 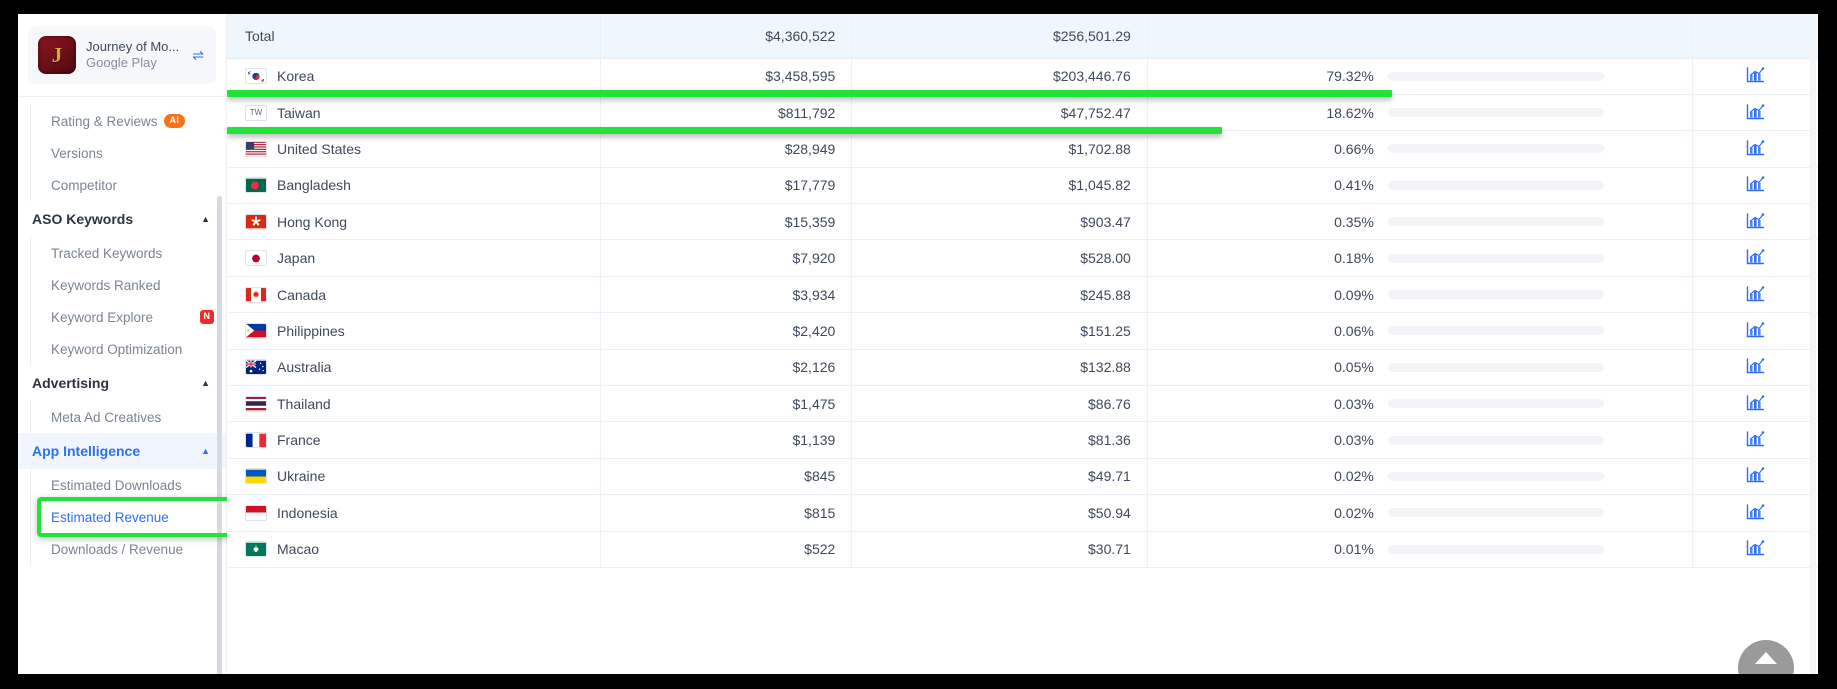 I want to click on sidebar-item-tracked-keywords: Tracked Keywords, so click(x=138, y=253).